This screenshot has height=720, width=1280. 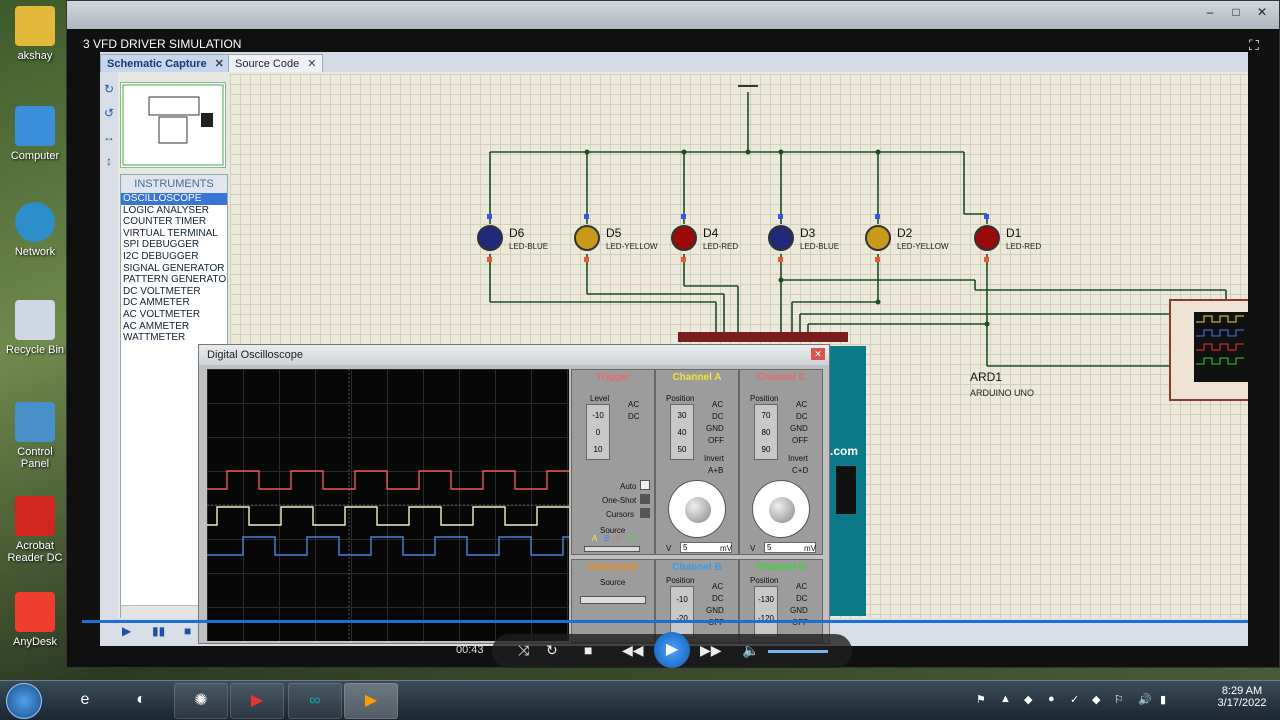 I want to click on auto-toggle, so click(x=645, y=485).